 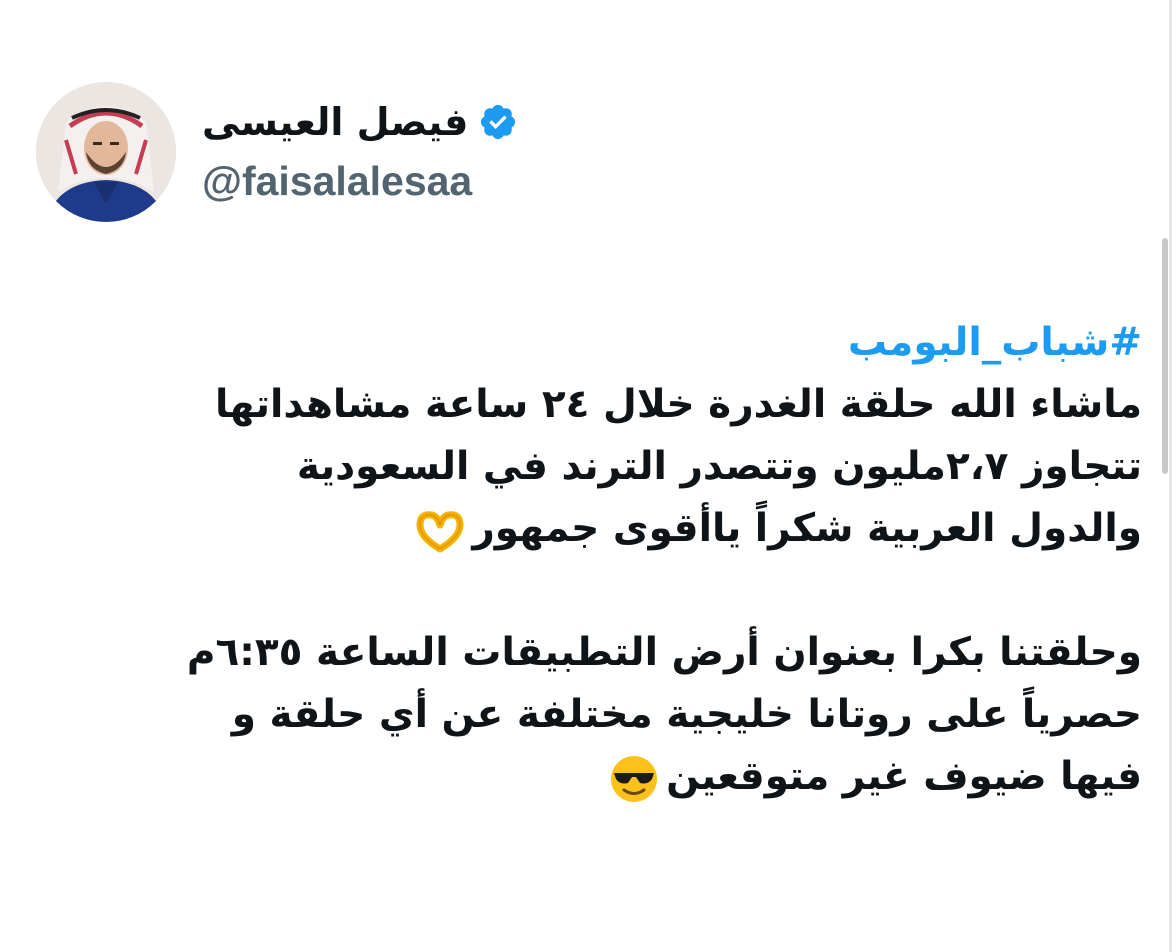 I want to click on author-display-name: فيصل العيسى, so click(x=335, y=122).